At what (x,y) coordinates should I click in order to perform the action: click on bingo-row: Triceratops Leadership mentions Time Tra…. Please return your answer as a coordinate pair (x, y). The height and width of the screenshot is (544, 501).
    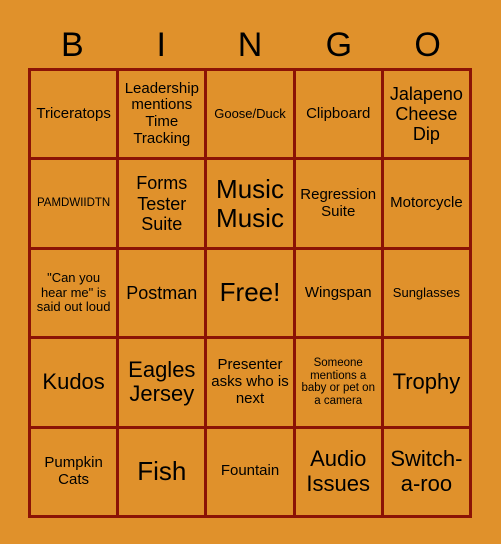
    Looking at the image, I should click on (252, 116).